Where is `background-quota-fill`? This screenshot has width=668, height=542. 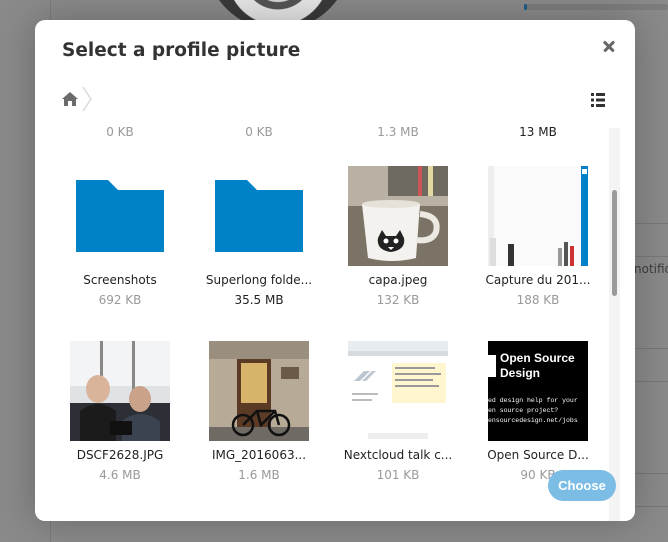 background-quota-fill is located at coordinates (525, 7).